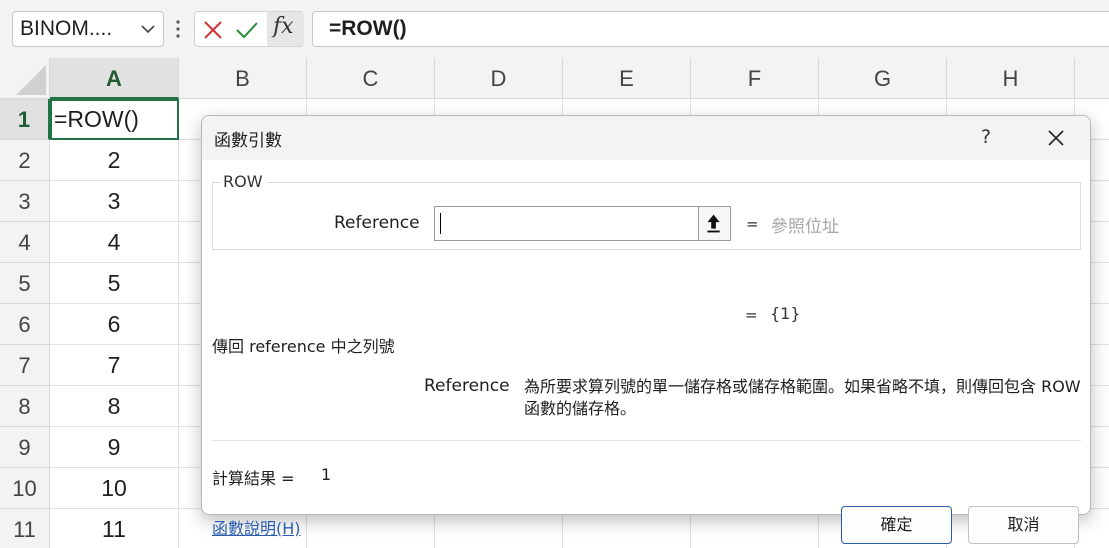 The width and height of the screenshot is (1109, 548). Describe the element at coordinates (25, 528) in the screenshot. I see `row-header: 11` at that location.